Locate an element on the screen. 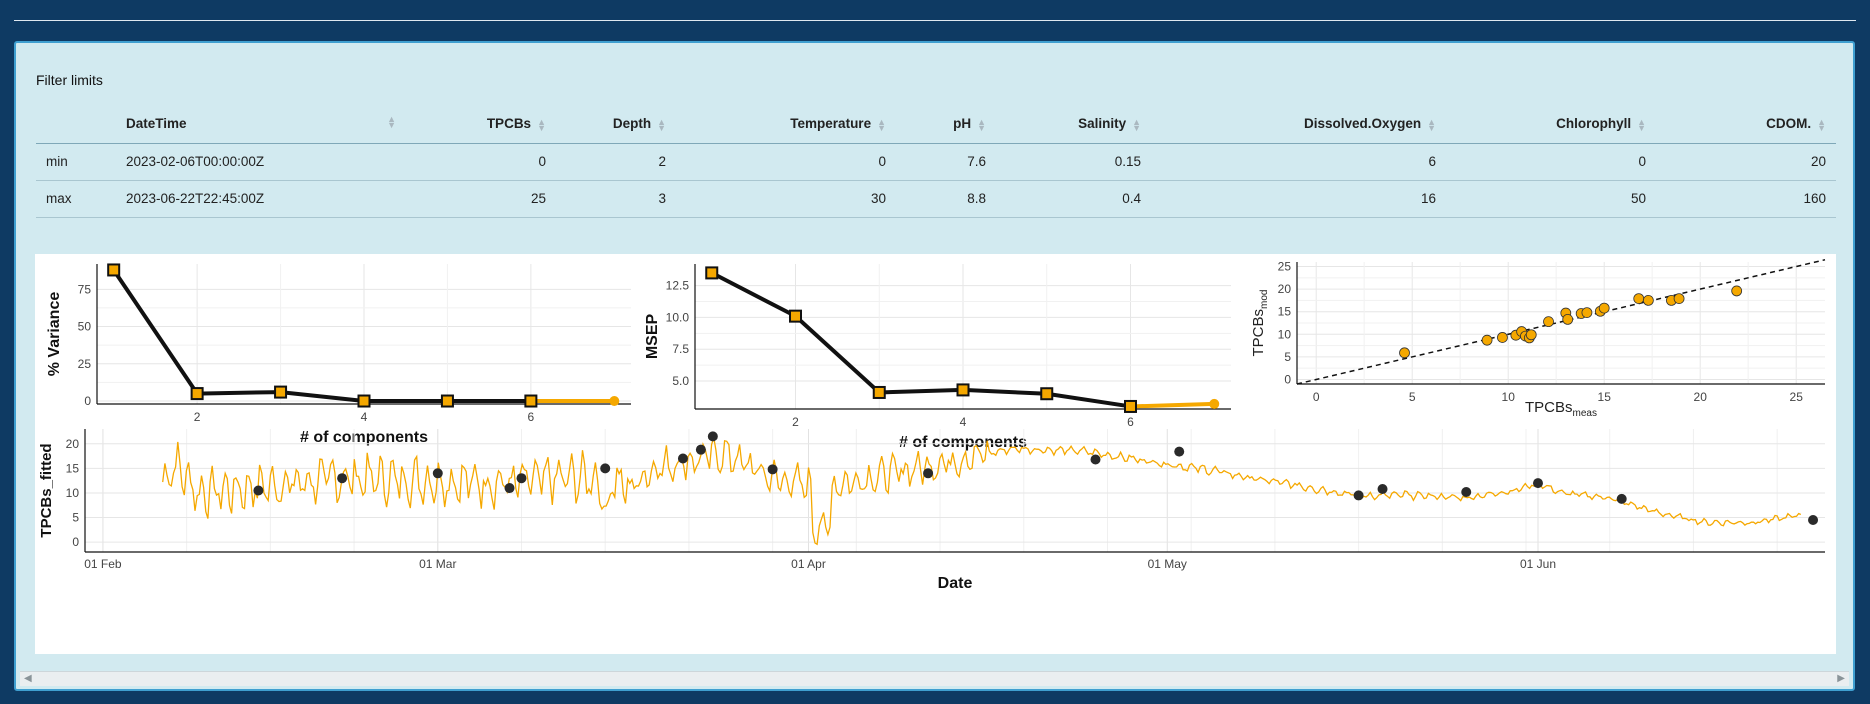  extrapolated-point is located at coordinates (614, 401).